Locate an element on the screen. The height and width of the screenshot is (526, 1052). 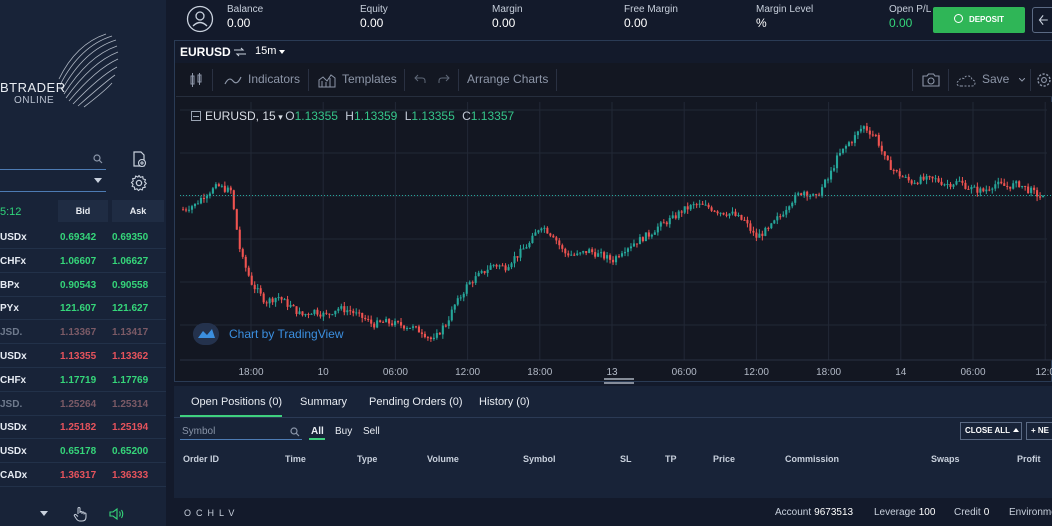
quote-bid: 1.25182 is located at coordinates (78, 427).